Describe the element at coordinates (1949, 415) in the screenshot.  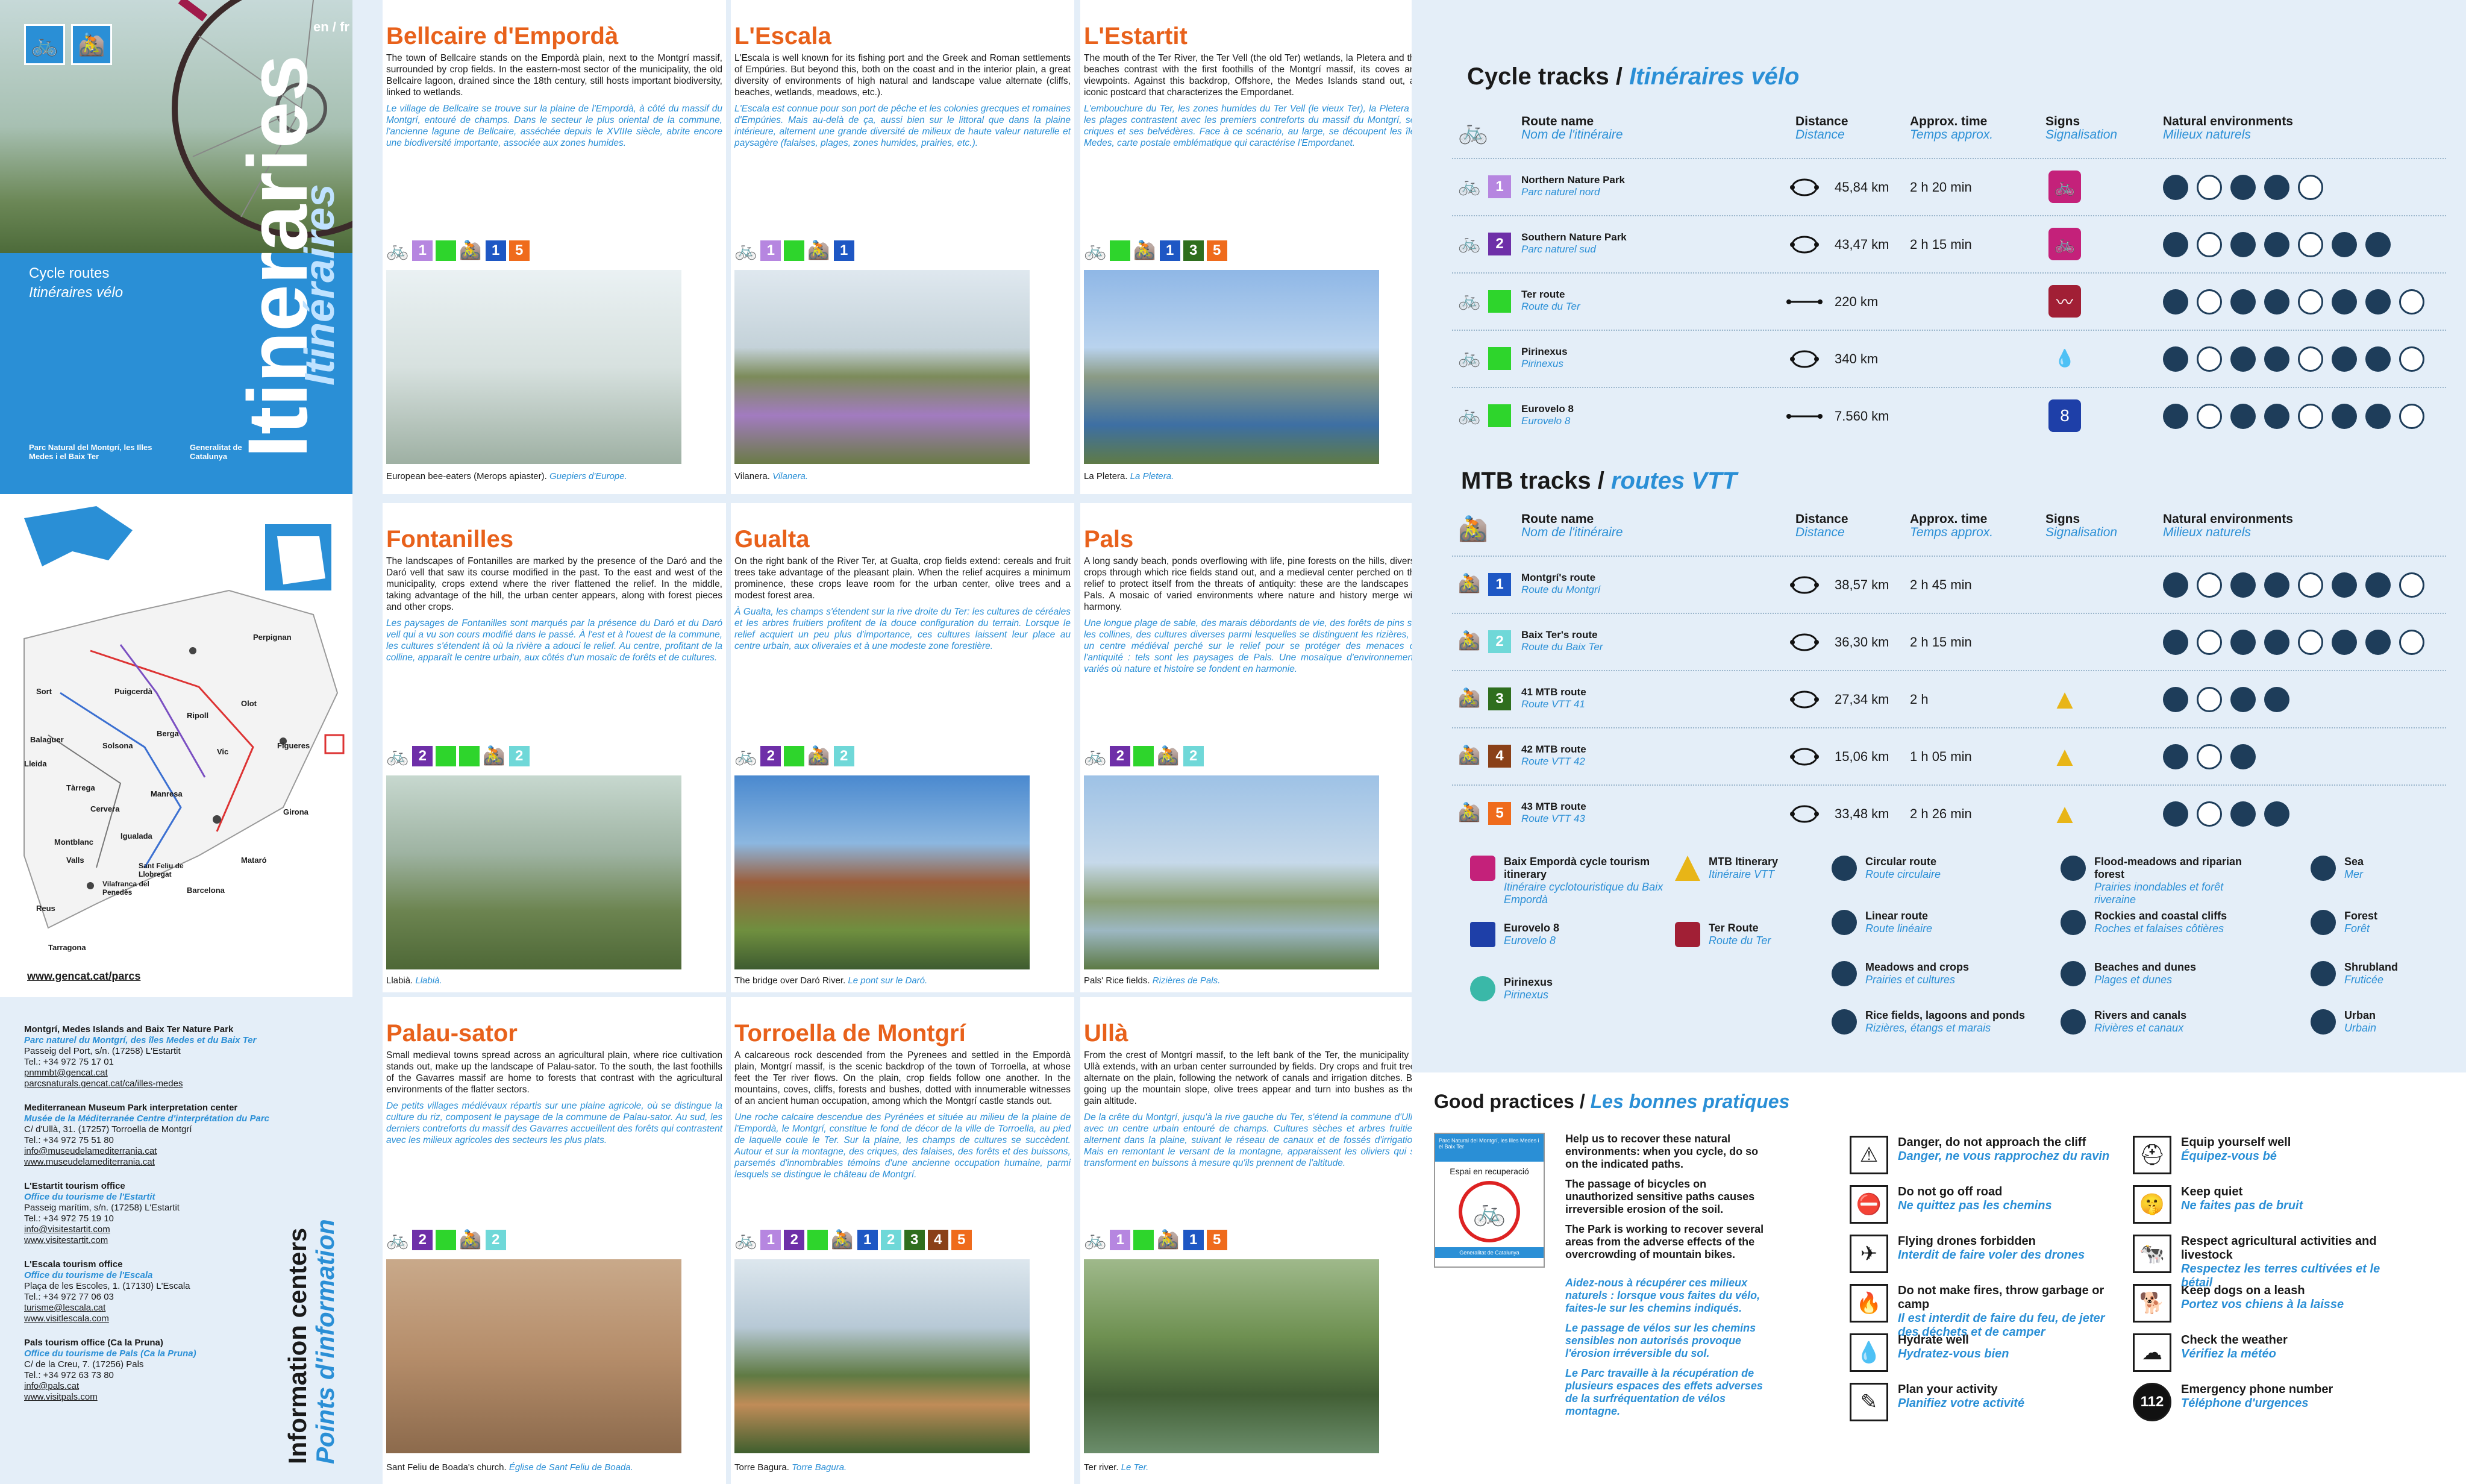
I see `table-row: 🚲Eurovelo 8Eurovelo 87.560 km8` at that location.